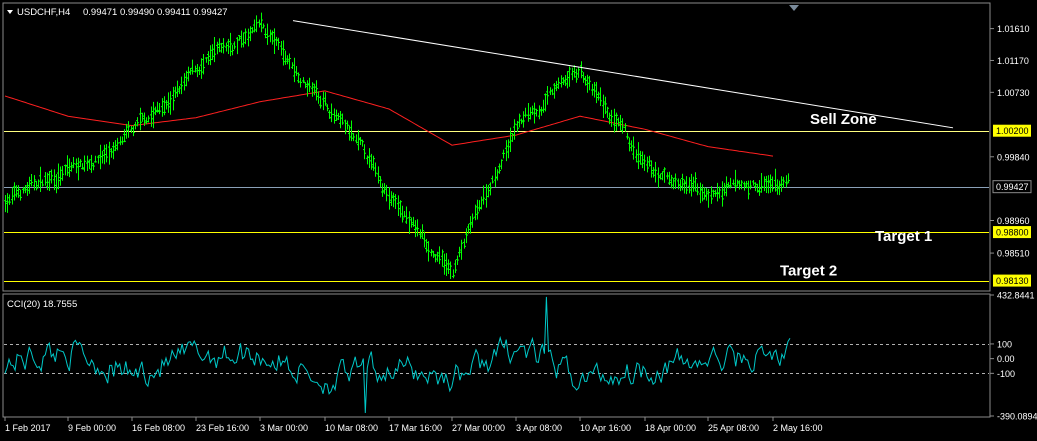  What do you see at coordinates (155, 12) in the screenshot?
I see `ohlc-label: 0.99471 0.99490 0.99411 0.99427` at bounding box center [155, 12].